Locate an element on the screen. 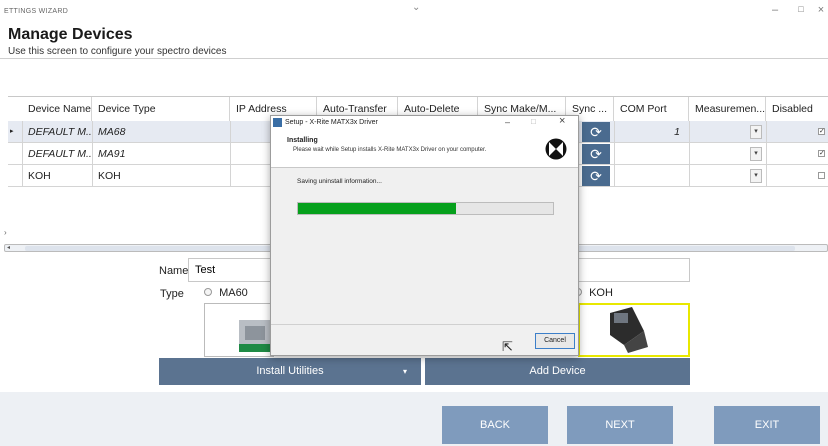 This screenshot has height=446, width=828. dialog-minimize-button: – is located at coordinates (507, 122).